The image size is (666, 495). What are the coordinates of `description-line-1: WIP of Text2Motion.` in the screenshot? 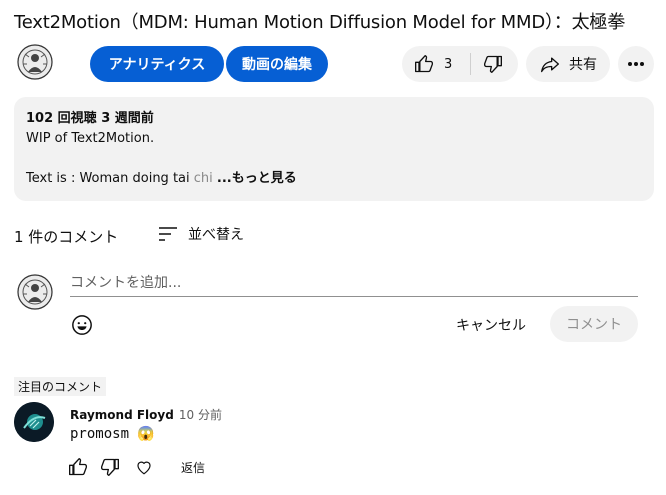 It's located at (90, 138).